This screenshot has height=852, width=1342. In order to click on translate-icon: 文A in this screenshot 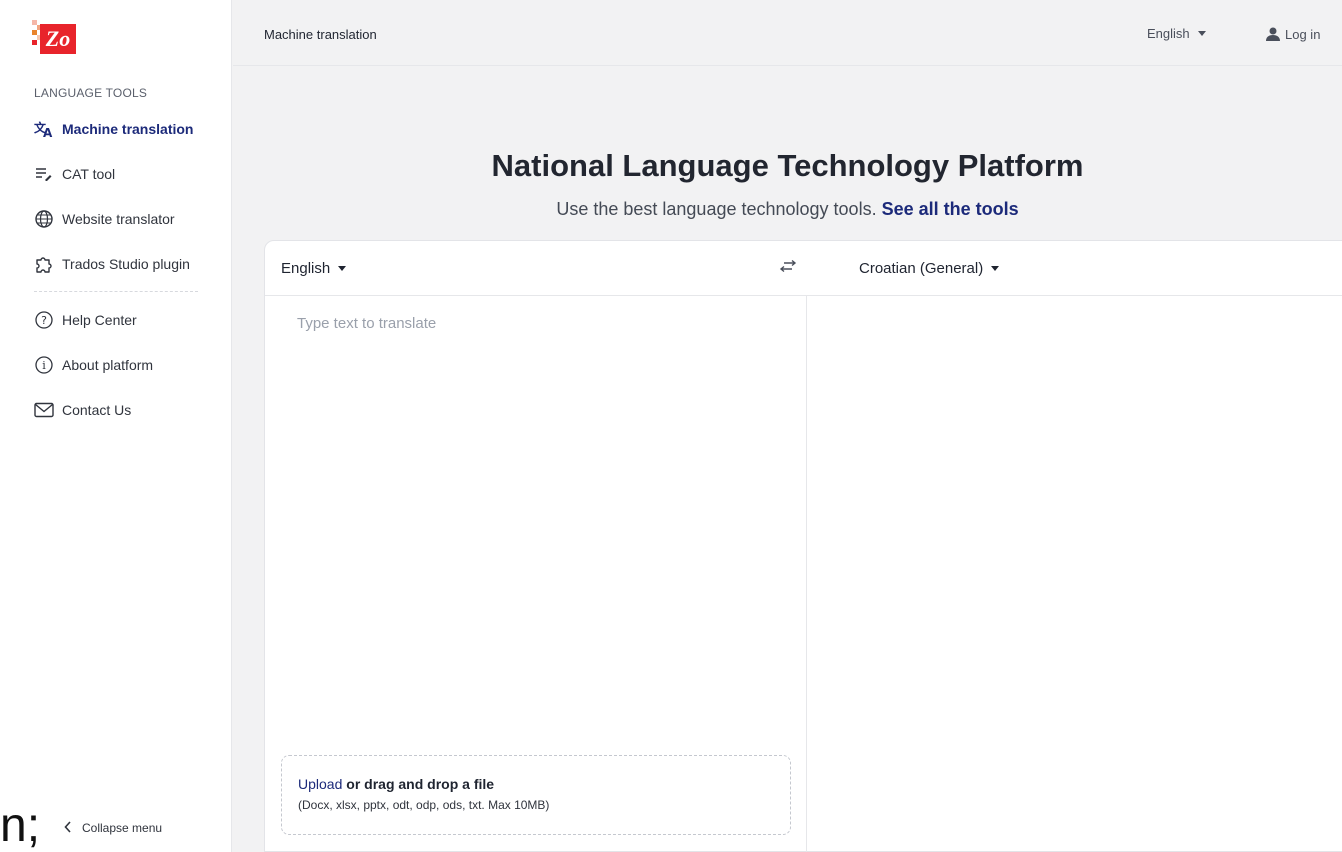, I will do `click(44, 129)`.